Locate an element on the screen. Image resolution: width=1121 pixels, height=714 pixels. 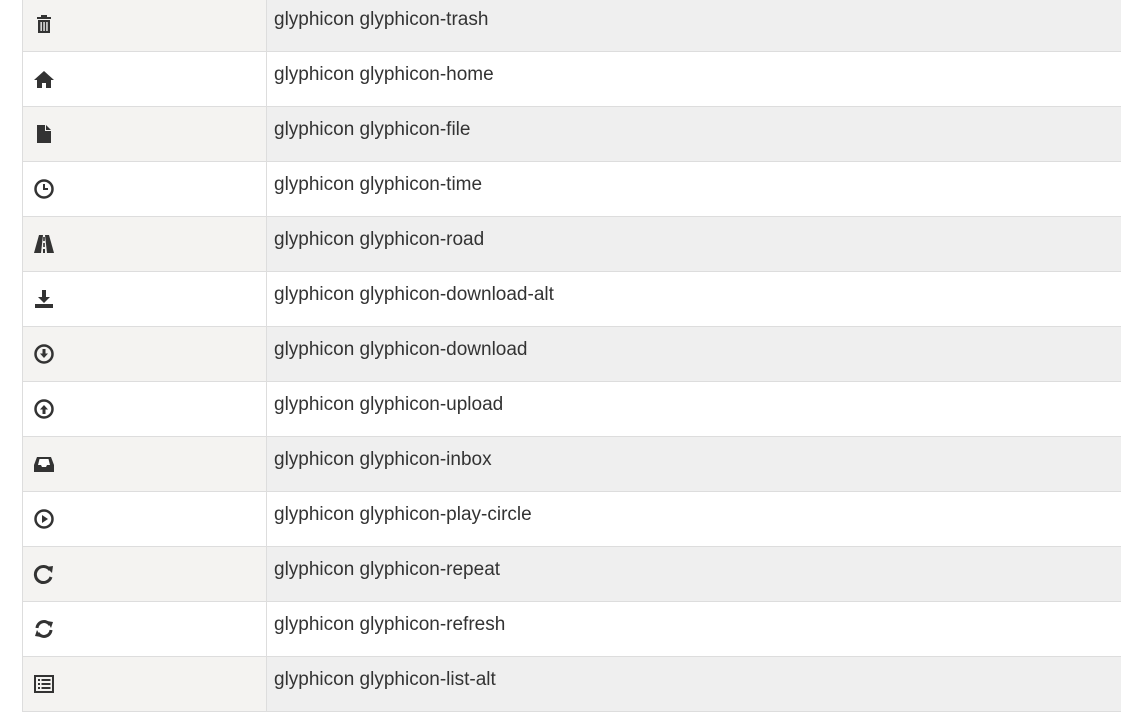
upload-icon is located at coordinates (44, 409).